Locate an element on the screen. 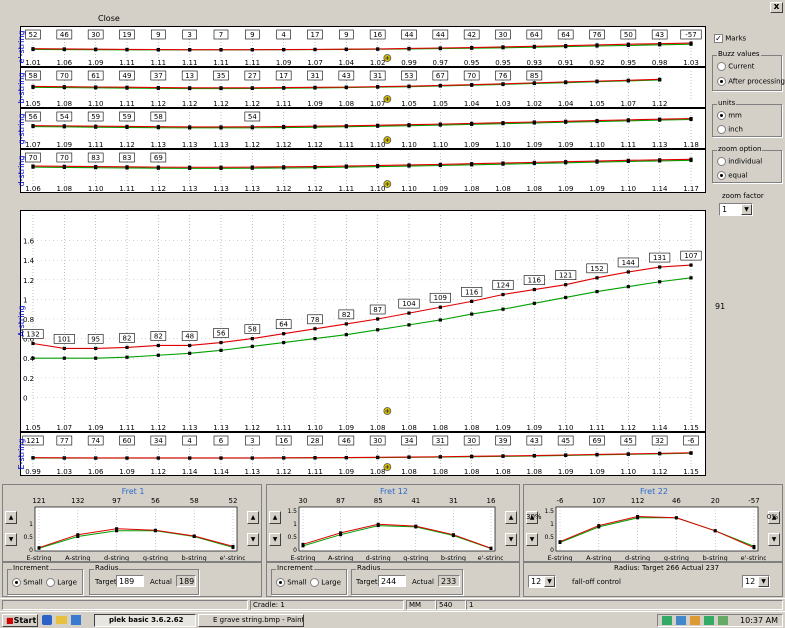  relief-label: 1.11 is located at coordinates (127, 427).